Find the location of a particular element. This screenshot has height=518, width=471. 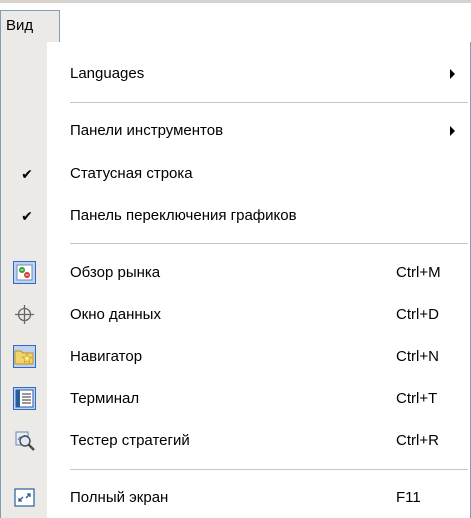

menu-item-strategy-tester: Тестер стратегий Ctrl+R is located at coordinates (236, 441).